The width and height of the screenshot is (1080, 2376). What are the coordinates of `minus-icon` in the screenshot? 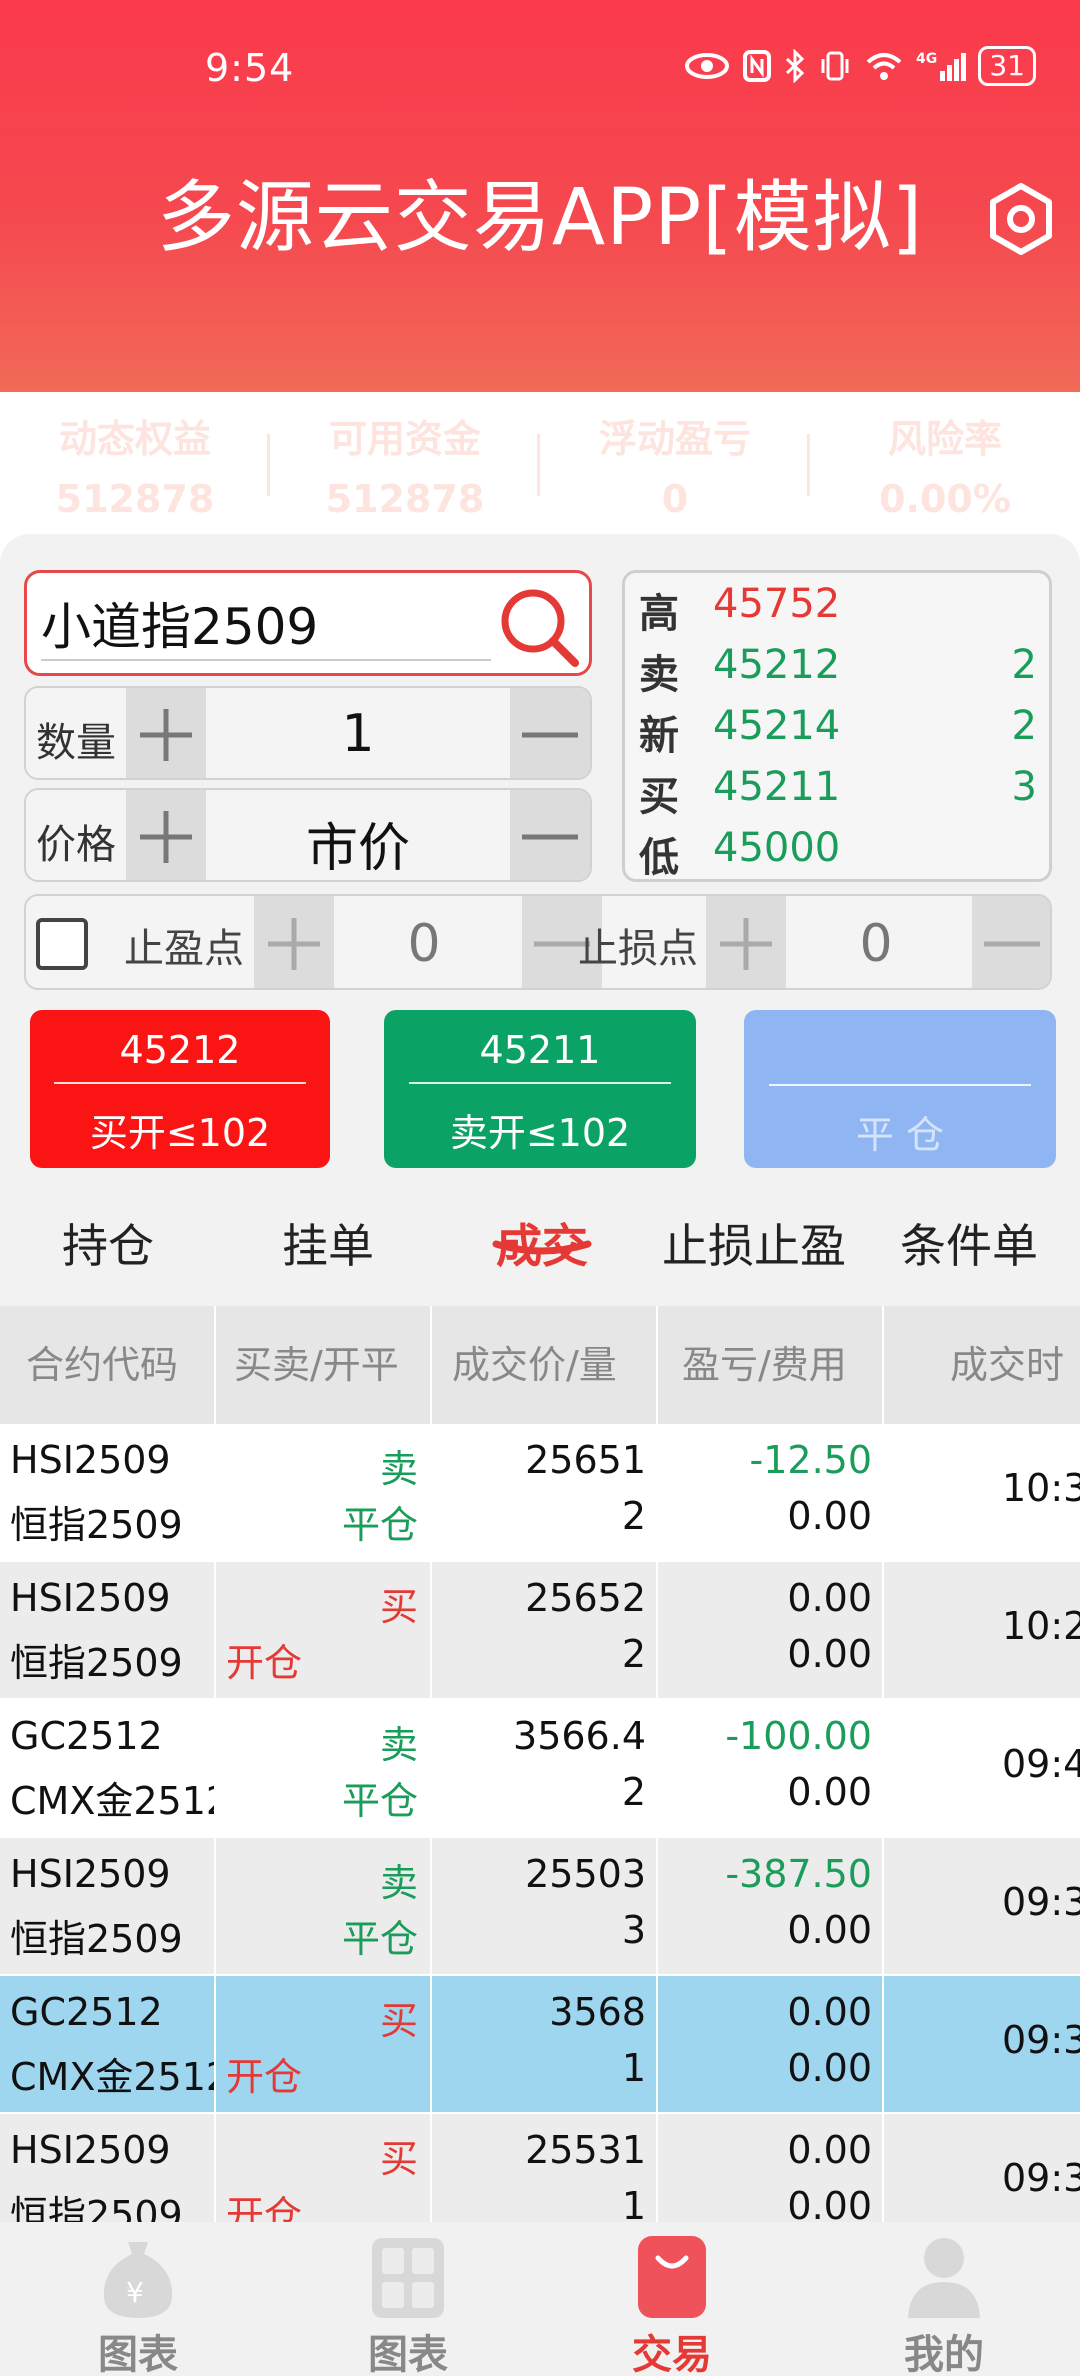 It's located at (550, 837).